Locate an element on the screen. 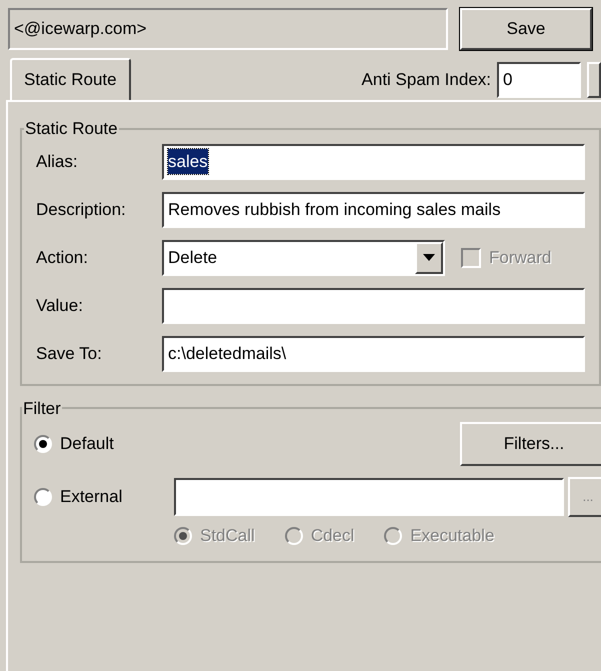  radio-label: Default is located at coordinates (87, 444).